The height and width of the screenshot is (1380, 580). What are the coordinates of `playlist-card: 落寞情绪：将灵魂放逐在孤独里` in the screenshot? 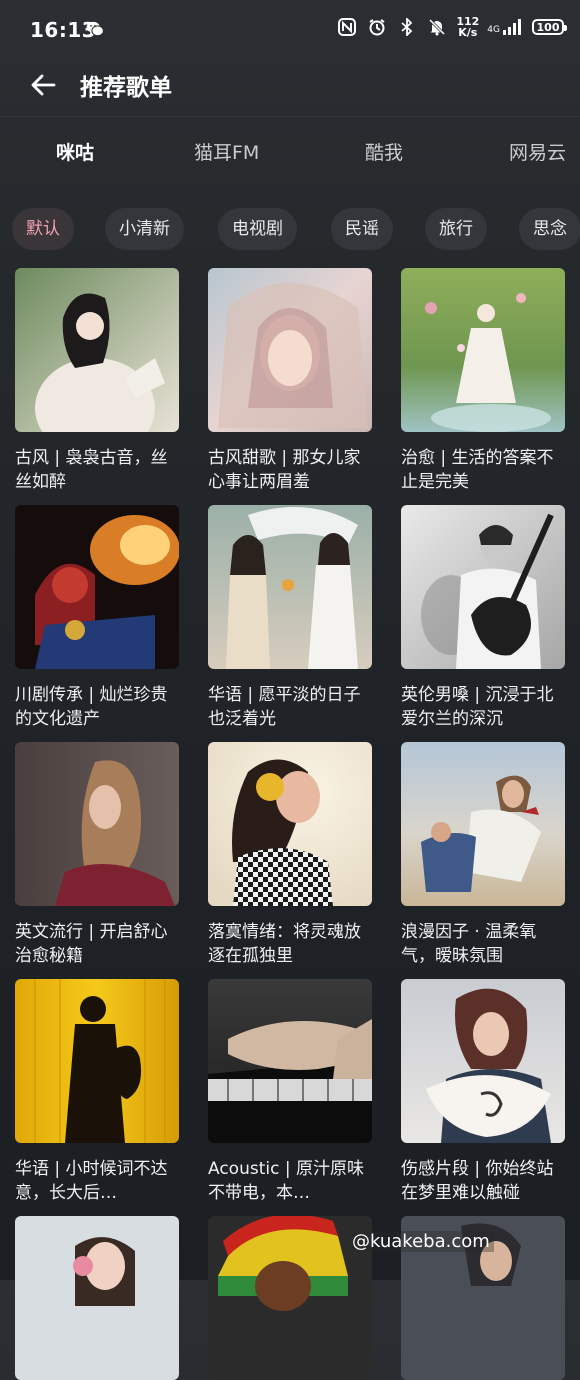 It's located at (290, 855).